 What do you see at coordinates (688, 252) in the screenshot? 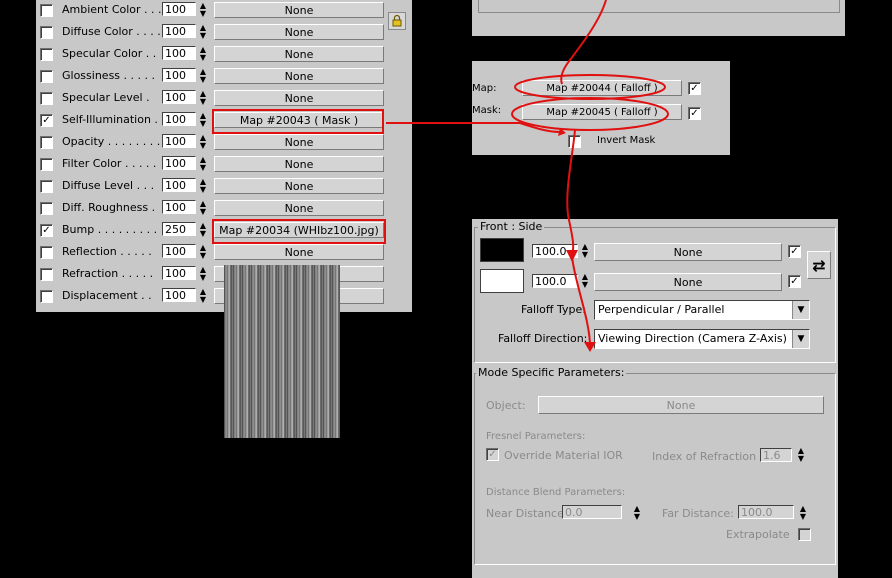
I see `front-map-button: None` at bounding box center [688, 252].